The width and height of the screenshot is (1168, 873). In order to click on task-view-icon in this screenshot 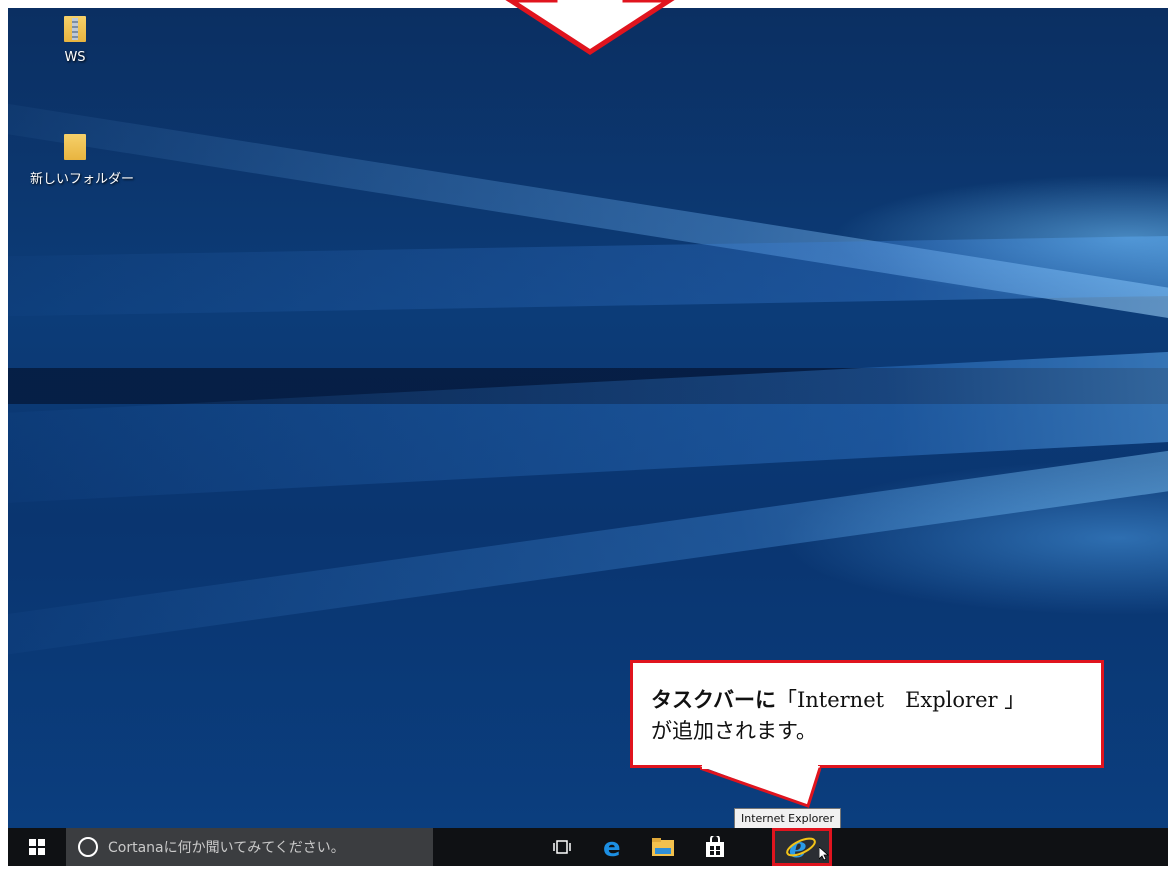, I will do `click(562, 847)`.